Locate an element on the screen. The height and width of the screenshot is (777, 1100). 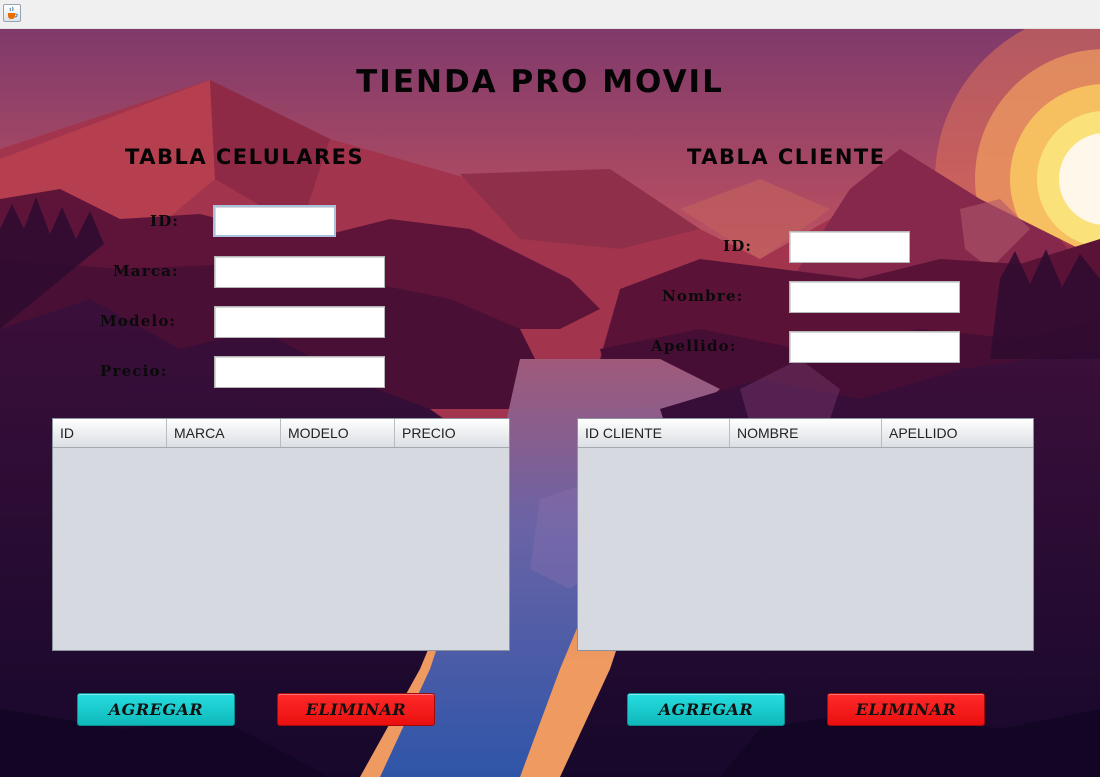
celular-precio-label: Precio: is located at coordinates (134, 371).